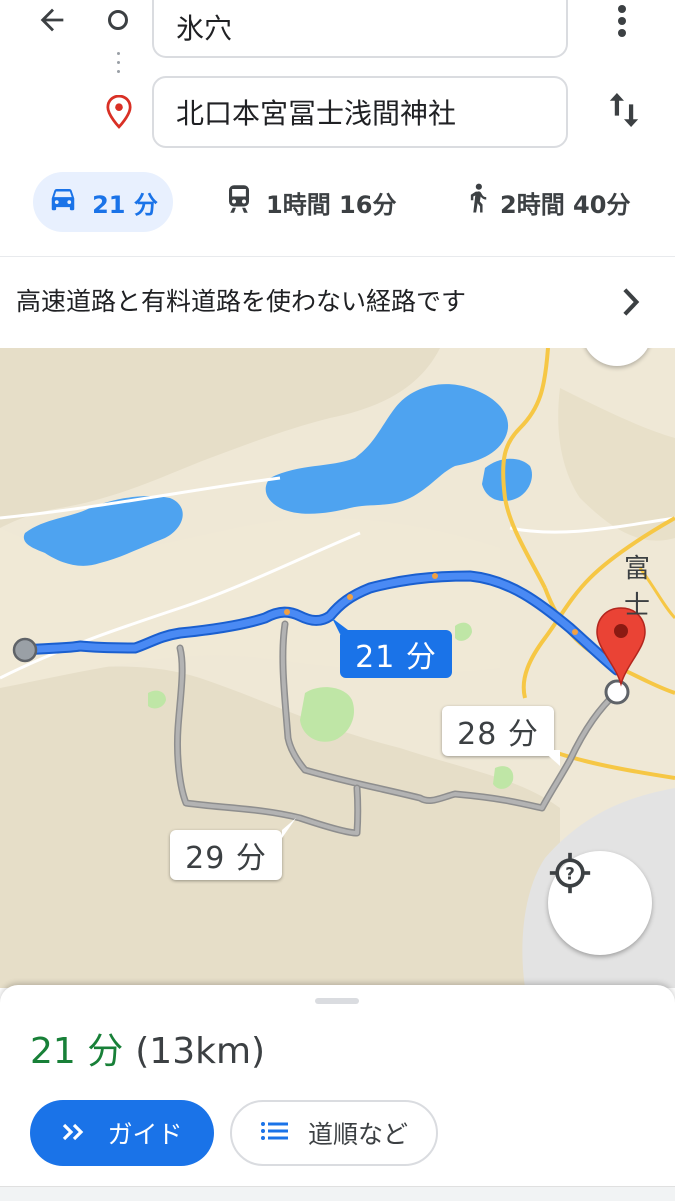 This screenshot has height=1201, width=675. Describe the element at coordinates (507, 480) in the screenshot. I see `lake` at that location.